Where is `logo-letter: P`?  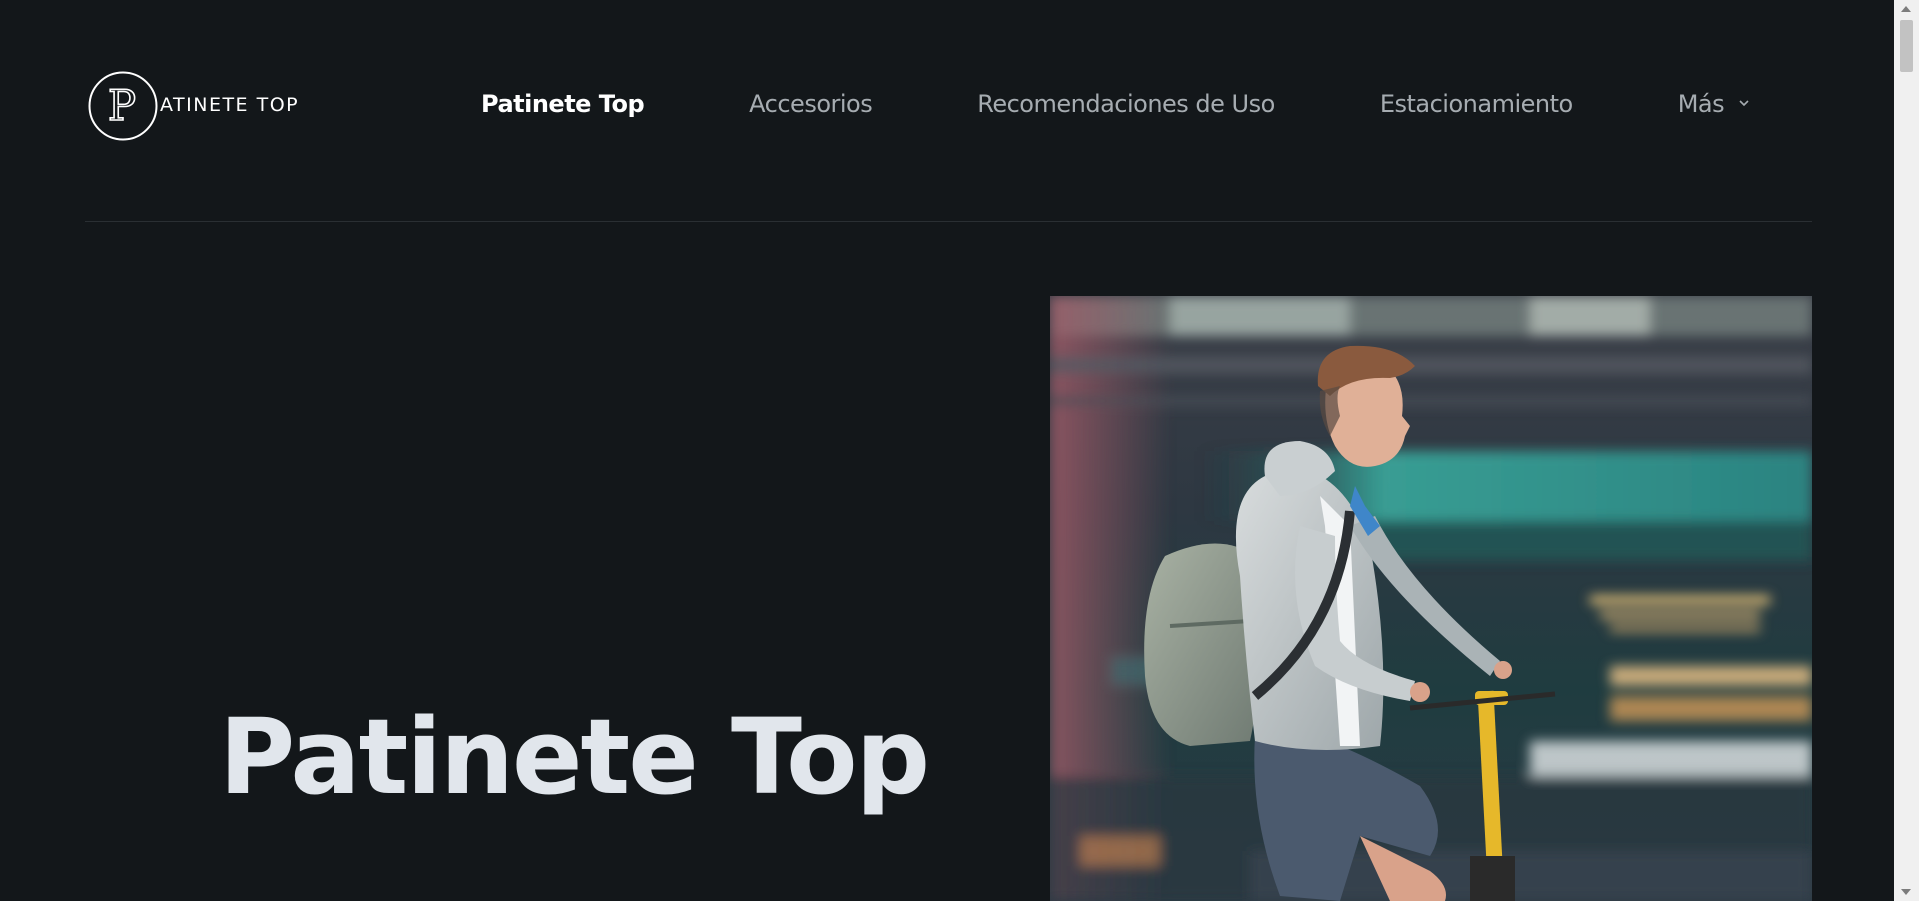 logo-letter: P is located at coordinates (122, 105).